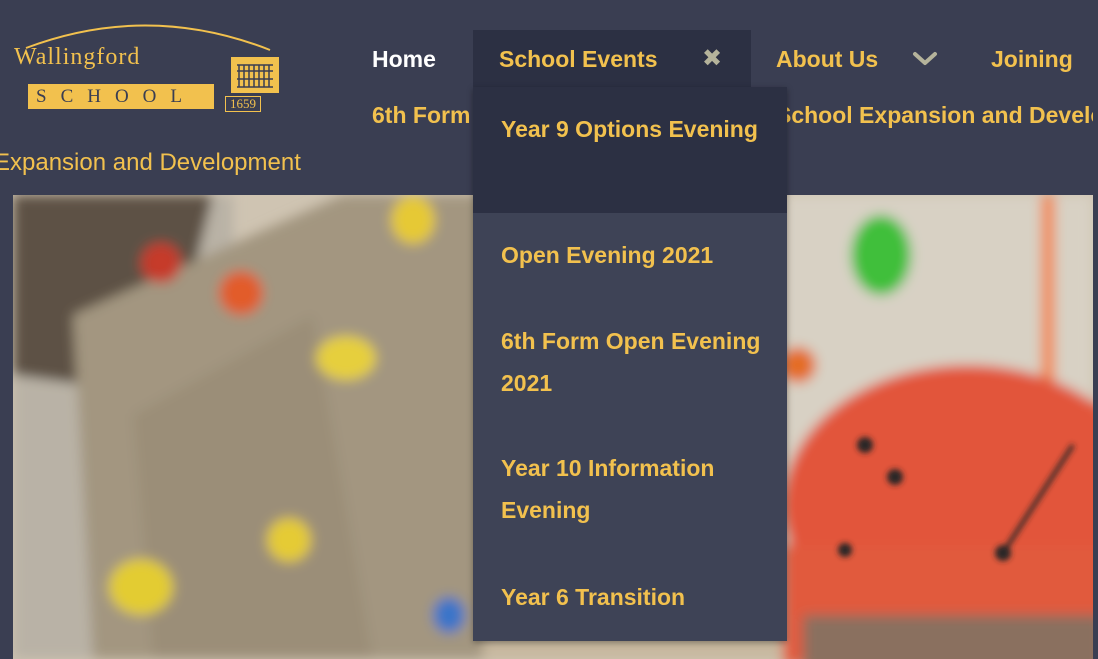  Describe the element at coordinates (712, 59) in the screenshot. I see `close-icon: ✖` at that location.